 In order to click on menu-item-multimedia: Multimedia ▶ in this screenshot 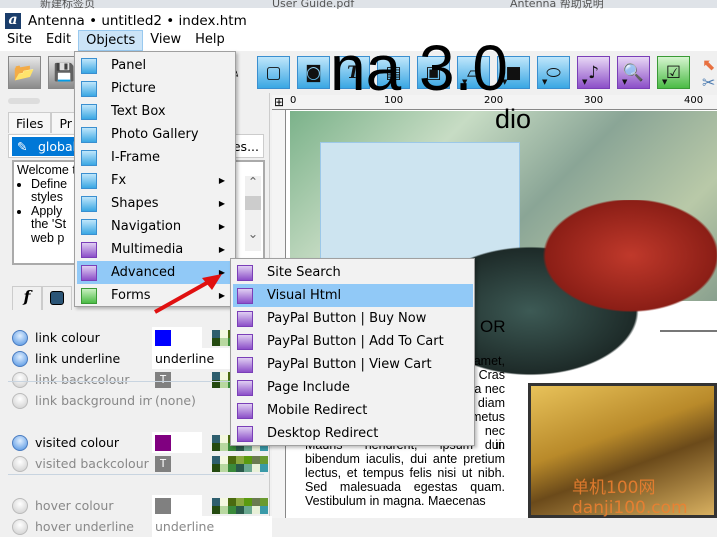, I will do `click(155, 249)`.